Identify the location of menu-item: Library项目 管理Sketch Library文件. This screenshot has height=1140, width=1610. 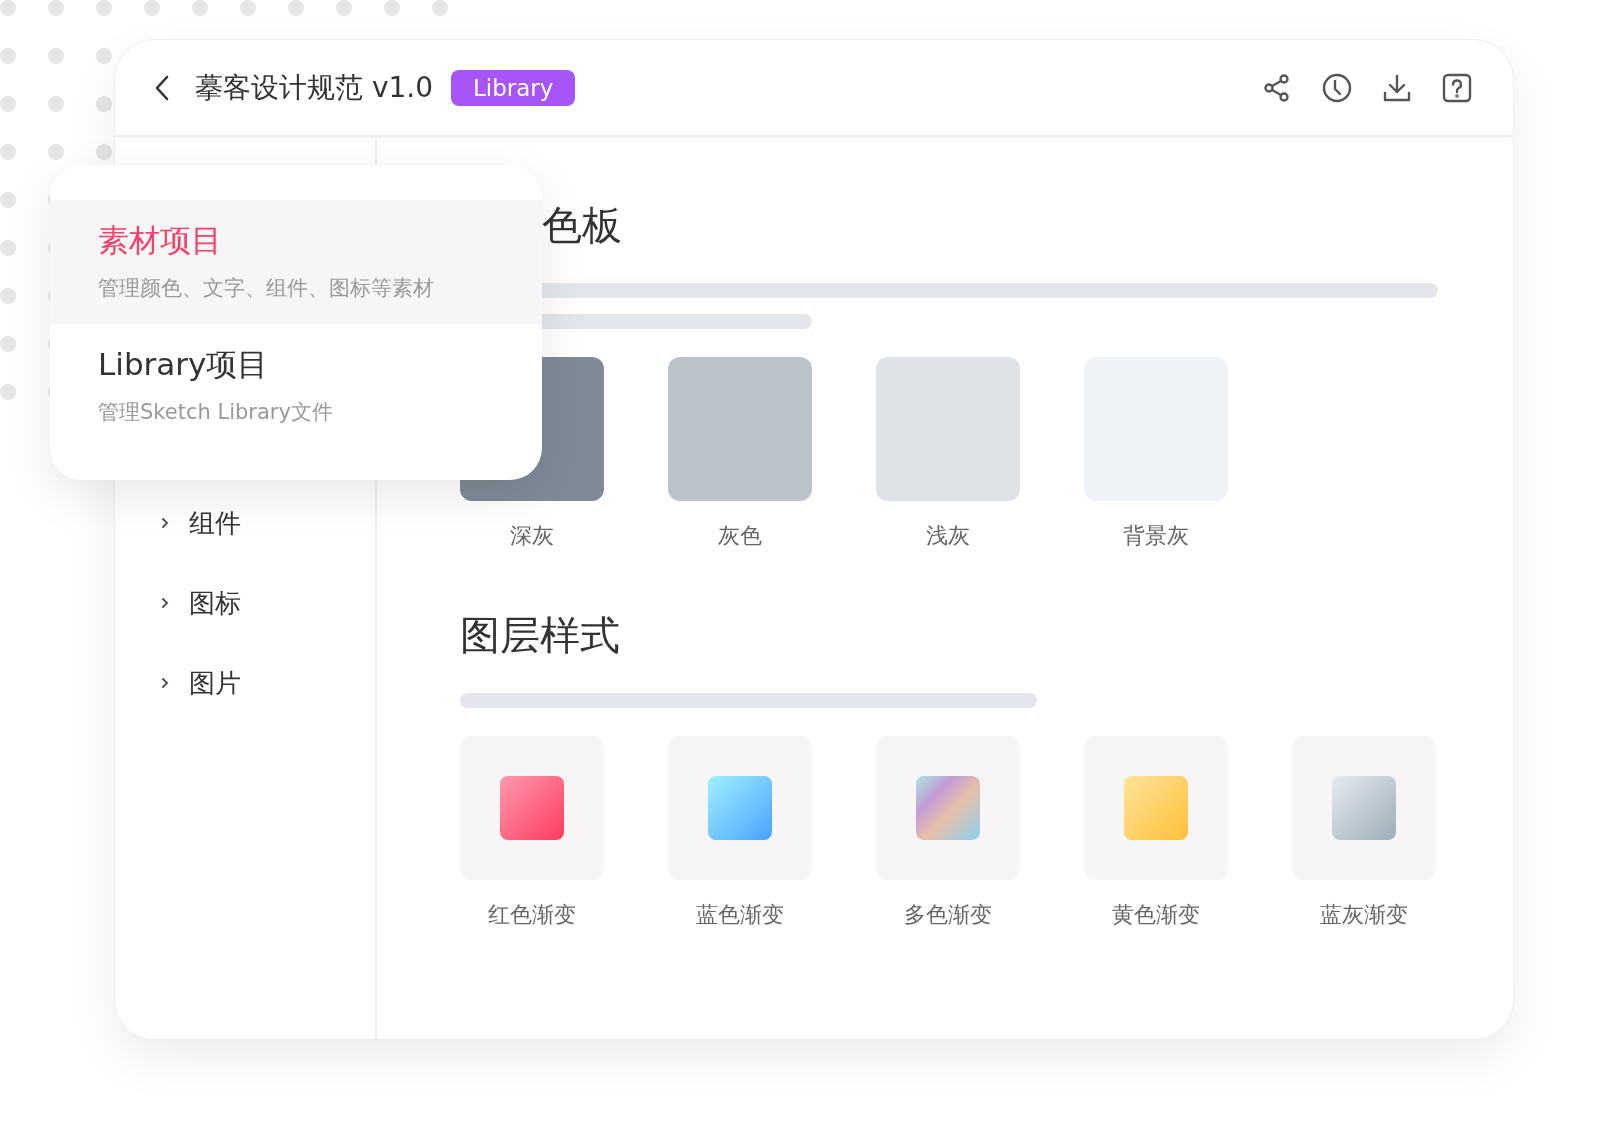
(296, 386).